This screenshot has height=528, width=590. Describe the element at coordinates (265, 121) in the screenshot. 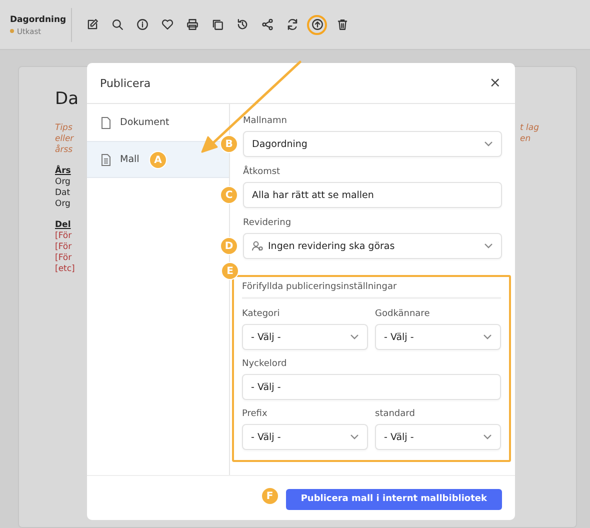

I see `field-label: Mallnamn` at that location.